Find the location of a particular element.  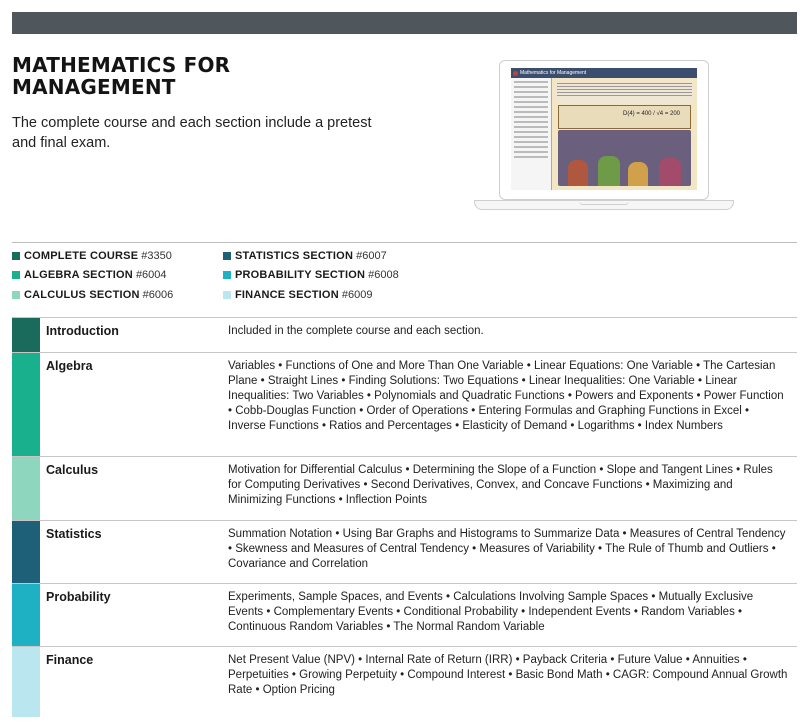

legend-code: #6009 is located at coordinates (357, 295).